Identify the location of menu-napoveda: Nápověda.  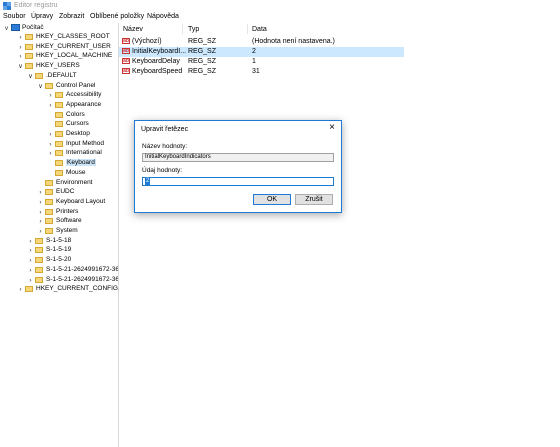
(163, 16).